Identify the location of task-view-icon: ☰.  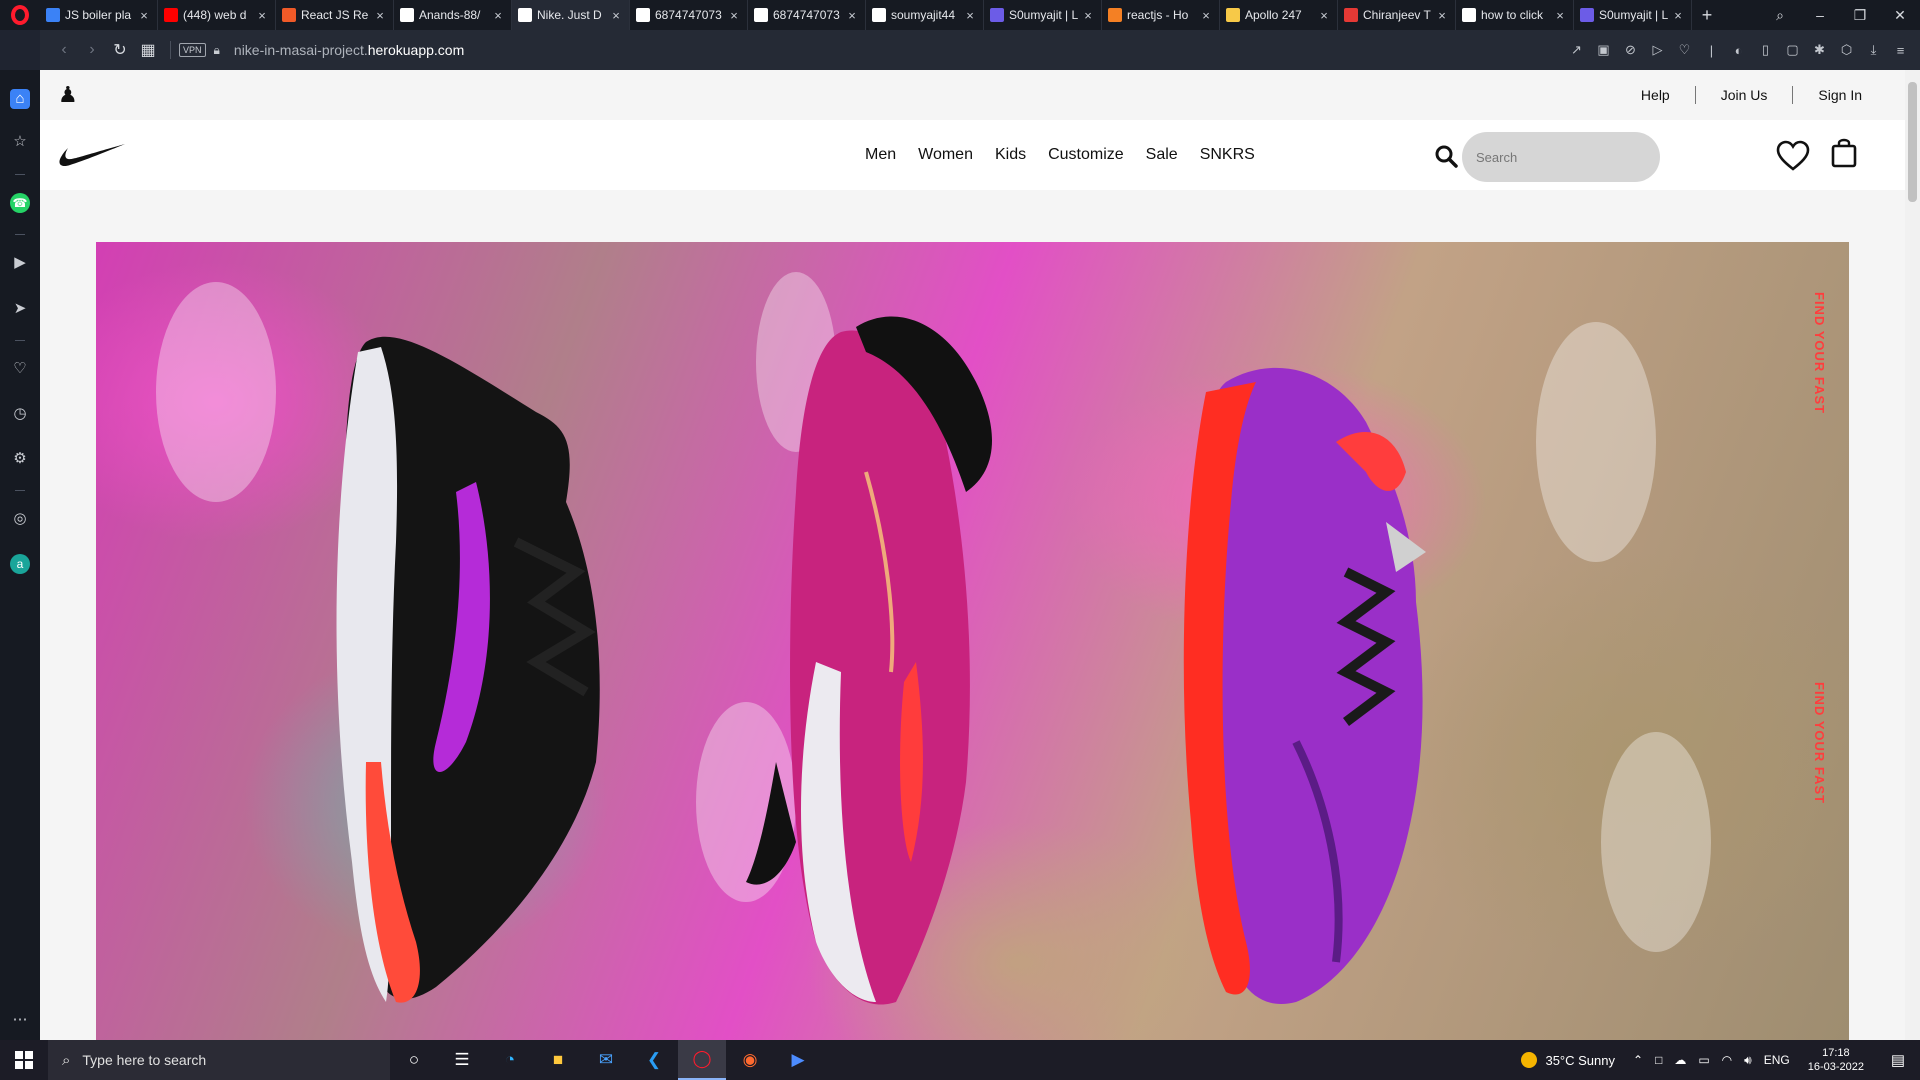
(462, 1060).